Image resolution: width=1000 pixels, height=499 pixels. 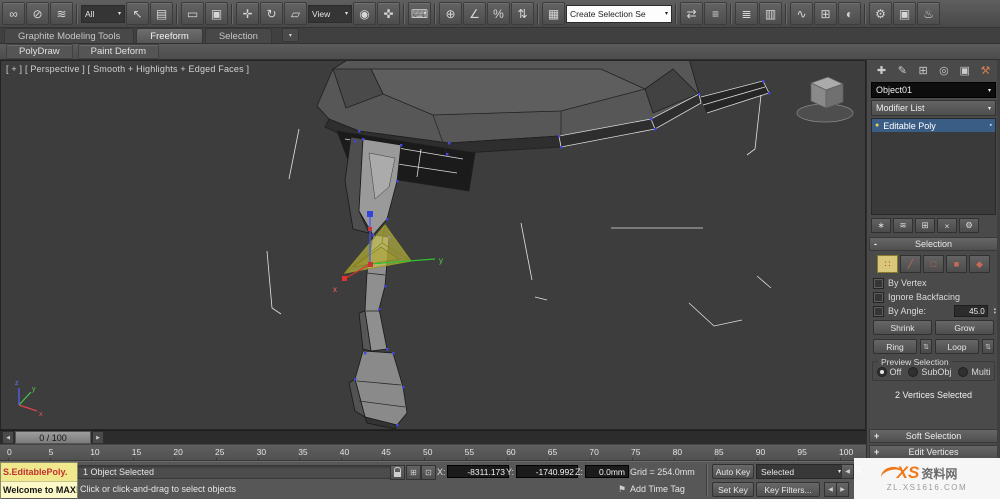 I want to click on add-time-tag: Add Time Tag, so click(x=657, y=489).